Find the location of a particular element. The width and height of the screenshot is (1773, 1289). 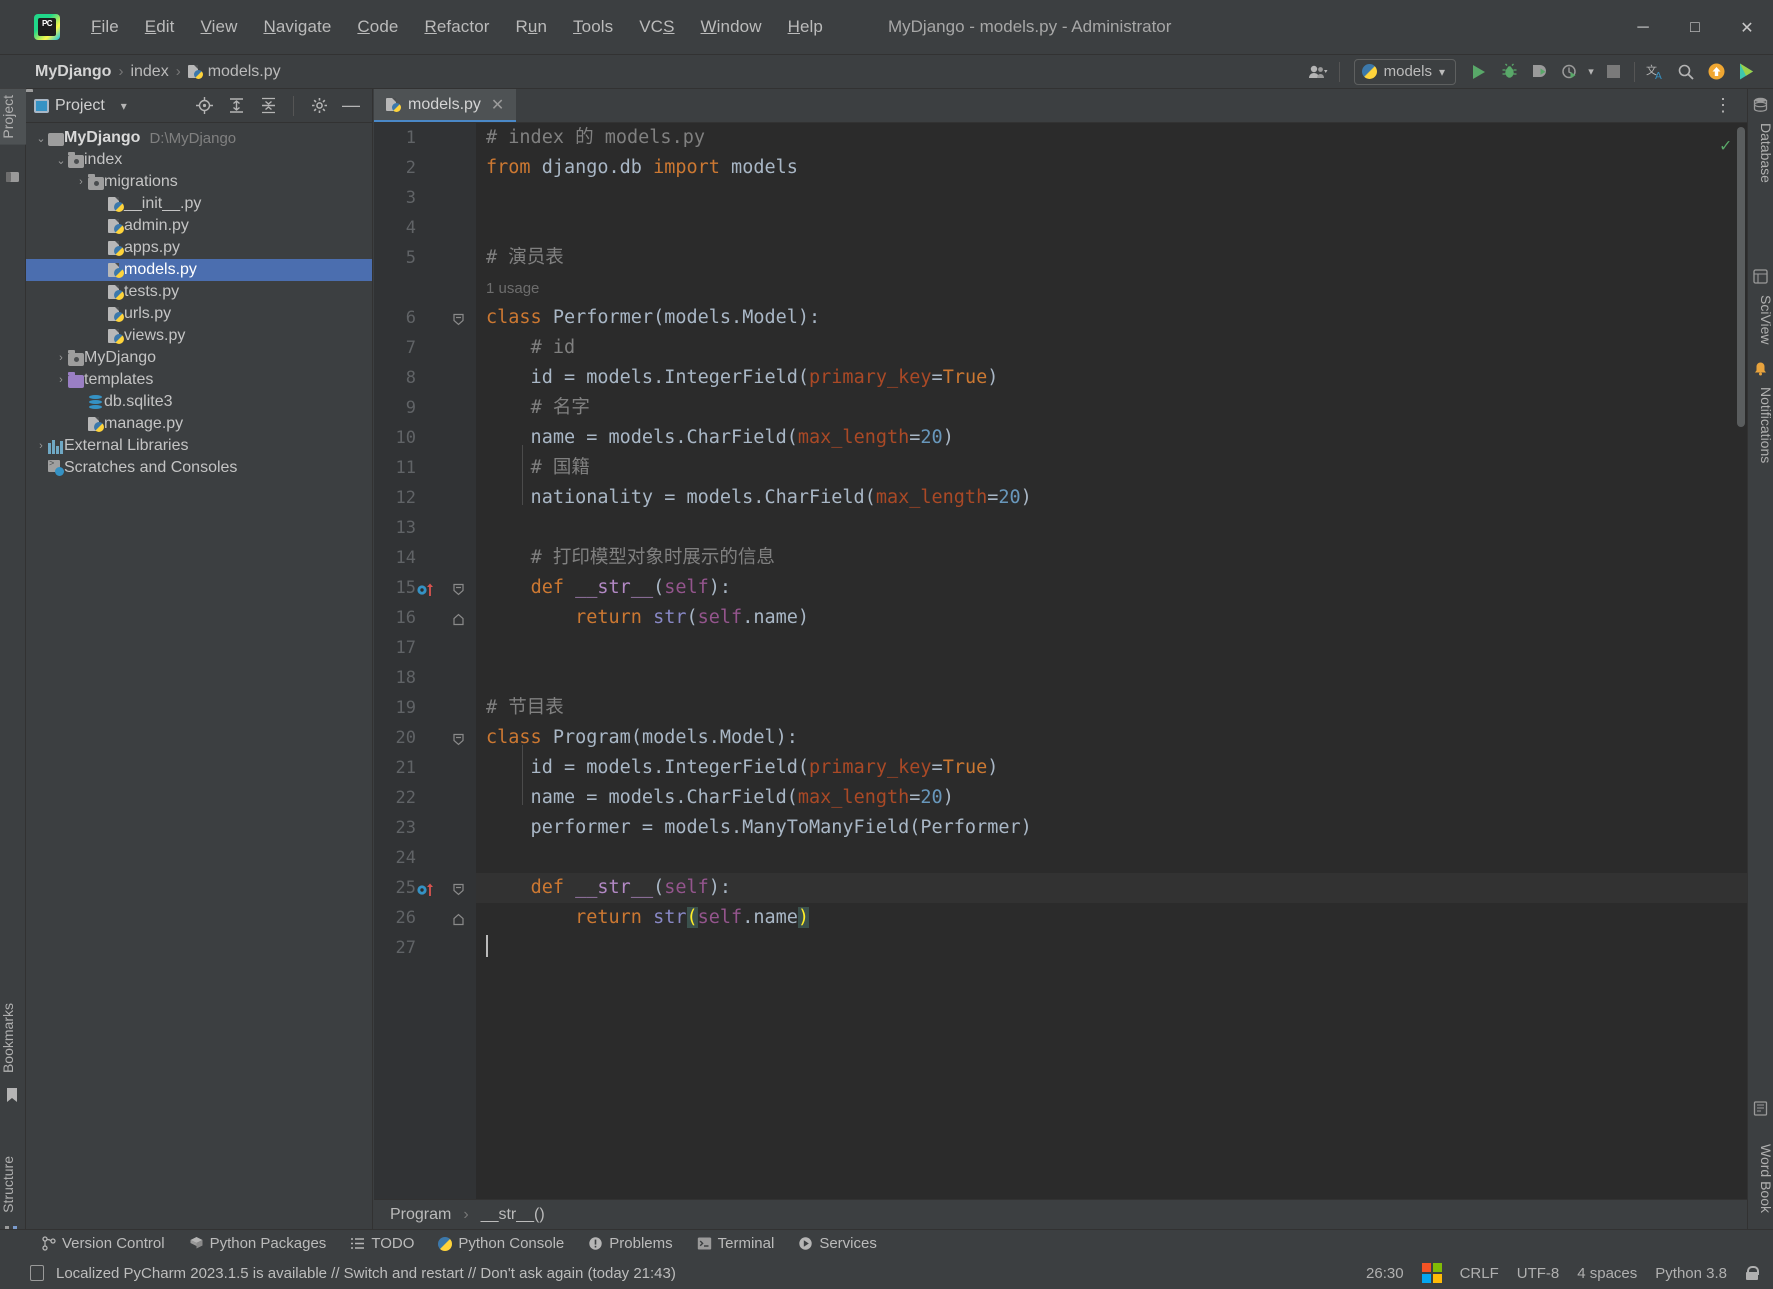

windows-logo-icon is located at coordinates (1431, 1273).